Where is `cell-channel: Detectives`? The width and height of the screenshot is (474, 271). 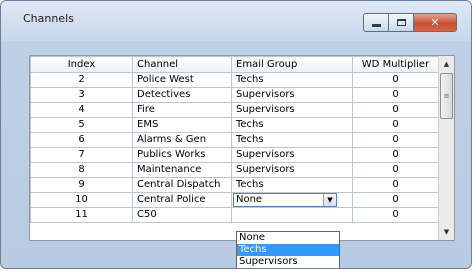 cell-channel: Detectives is located at coordinates (182, 95).